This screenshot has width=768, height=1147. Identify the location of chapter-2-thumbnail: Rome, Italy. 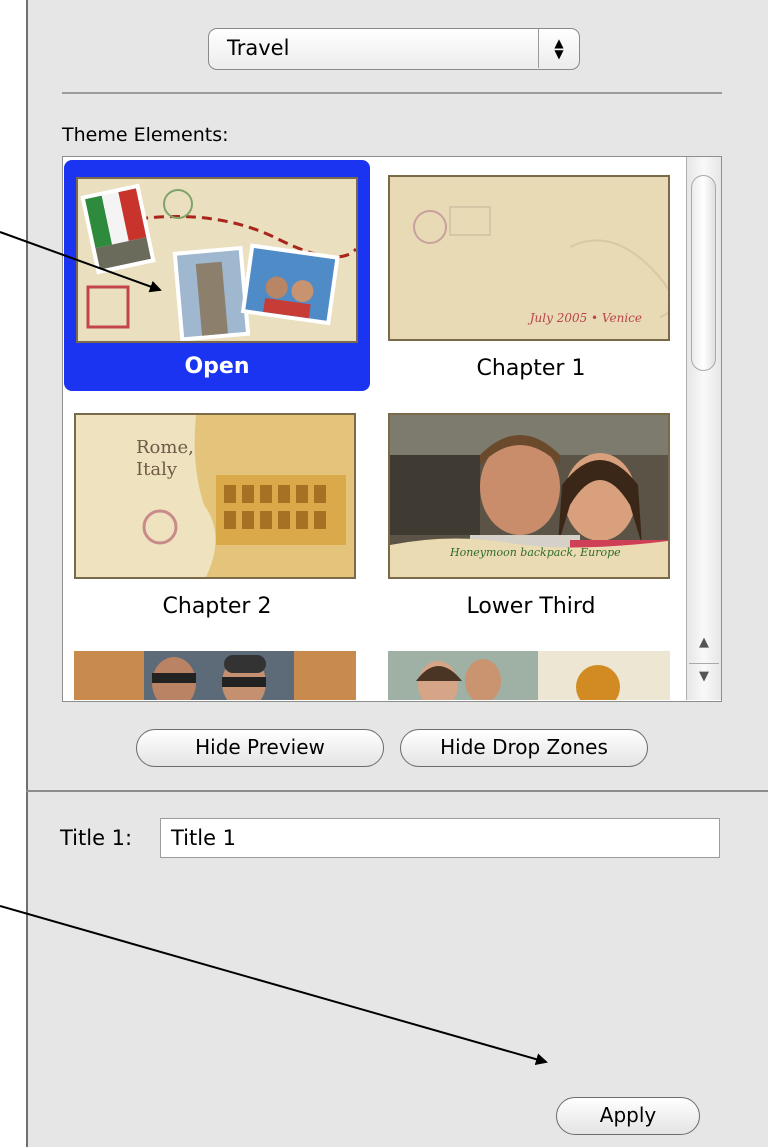
(215, 496).